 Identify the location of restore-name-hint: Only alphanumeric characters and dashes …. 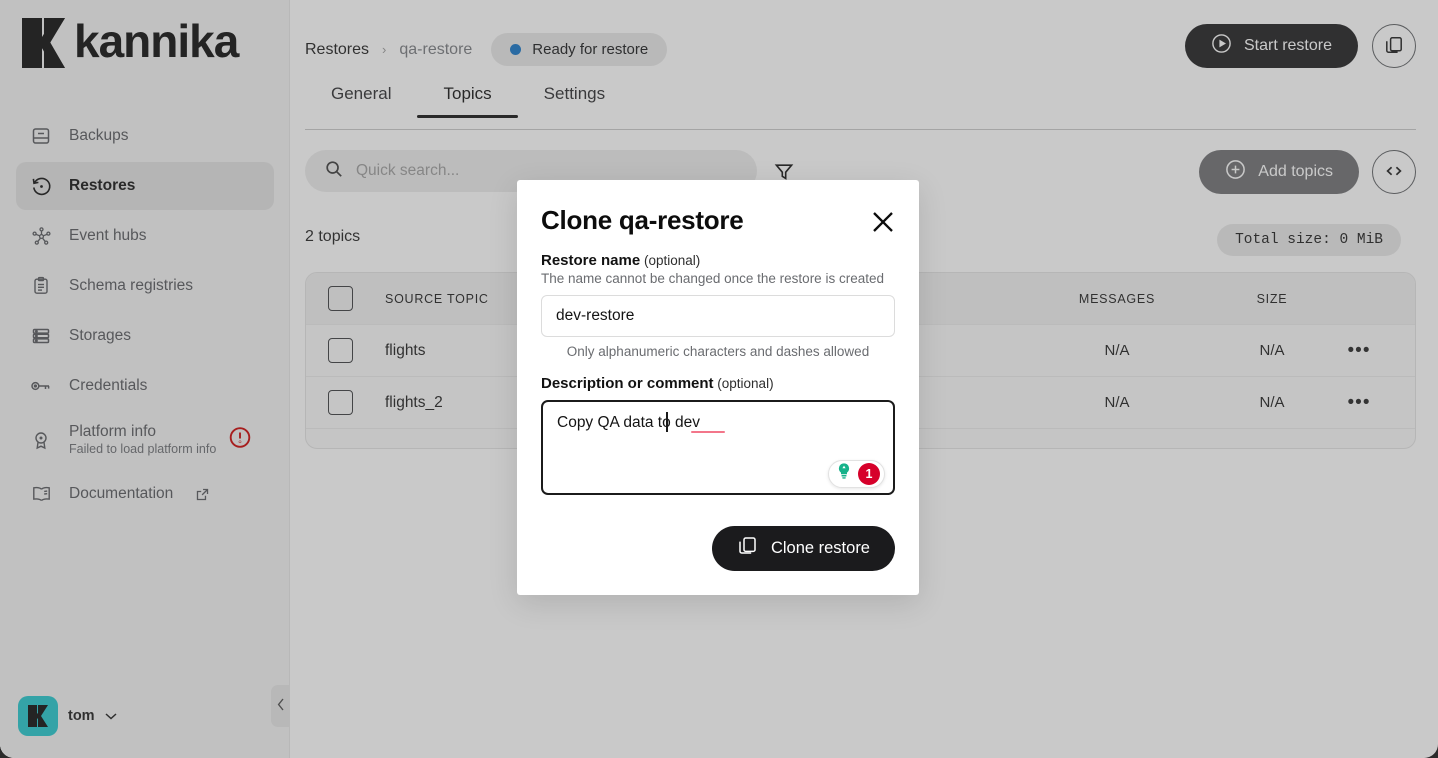
(718, 351).